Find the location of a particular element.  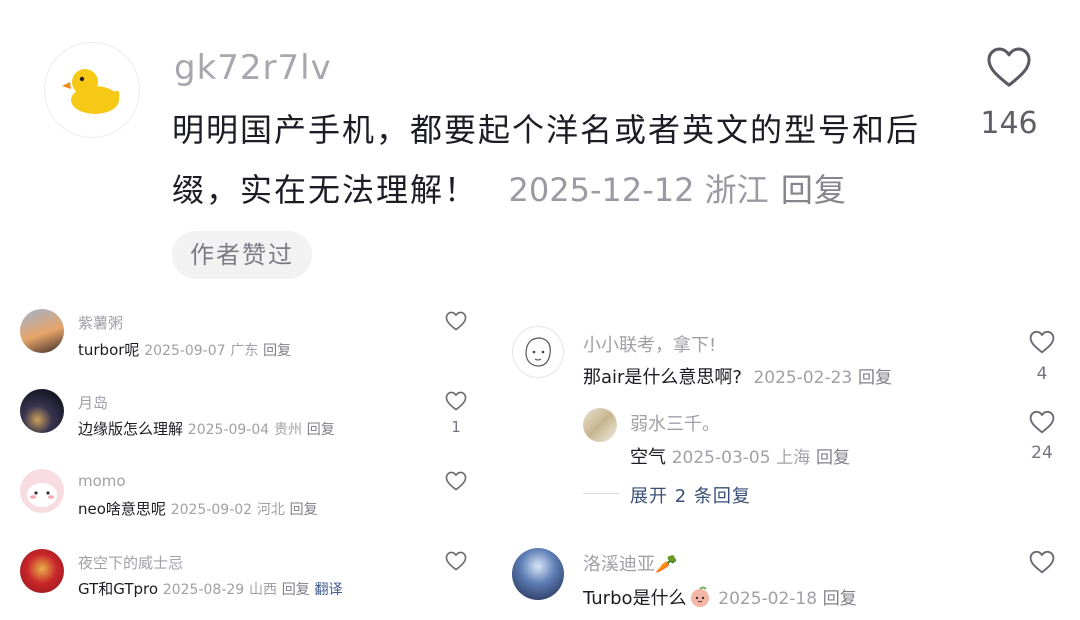

comment-row: 边缘版怎么理解 2025-09-04 贵州 回复 is located at coordinates (206, 428).